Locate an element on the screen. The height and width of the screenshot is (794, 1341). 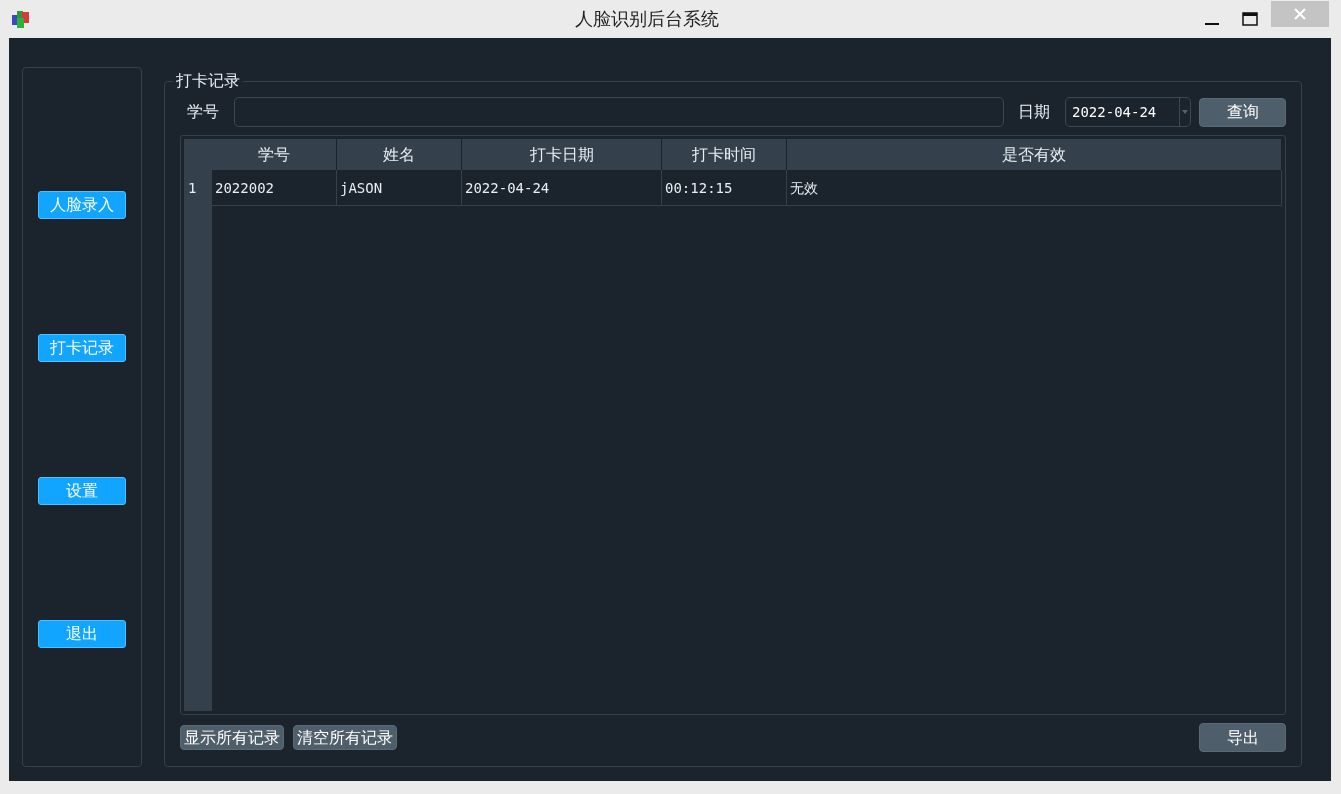
student-id-field is located at coordinates (619, 112).